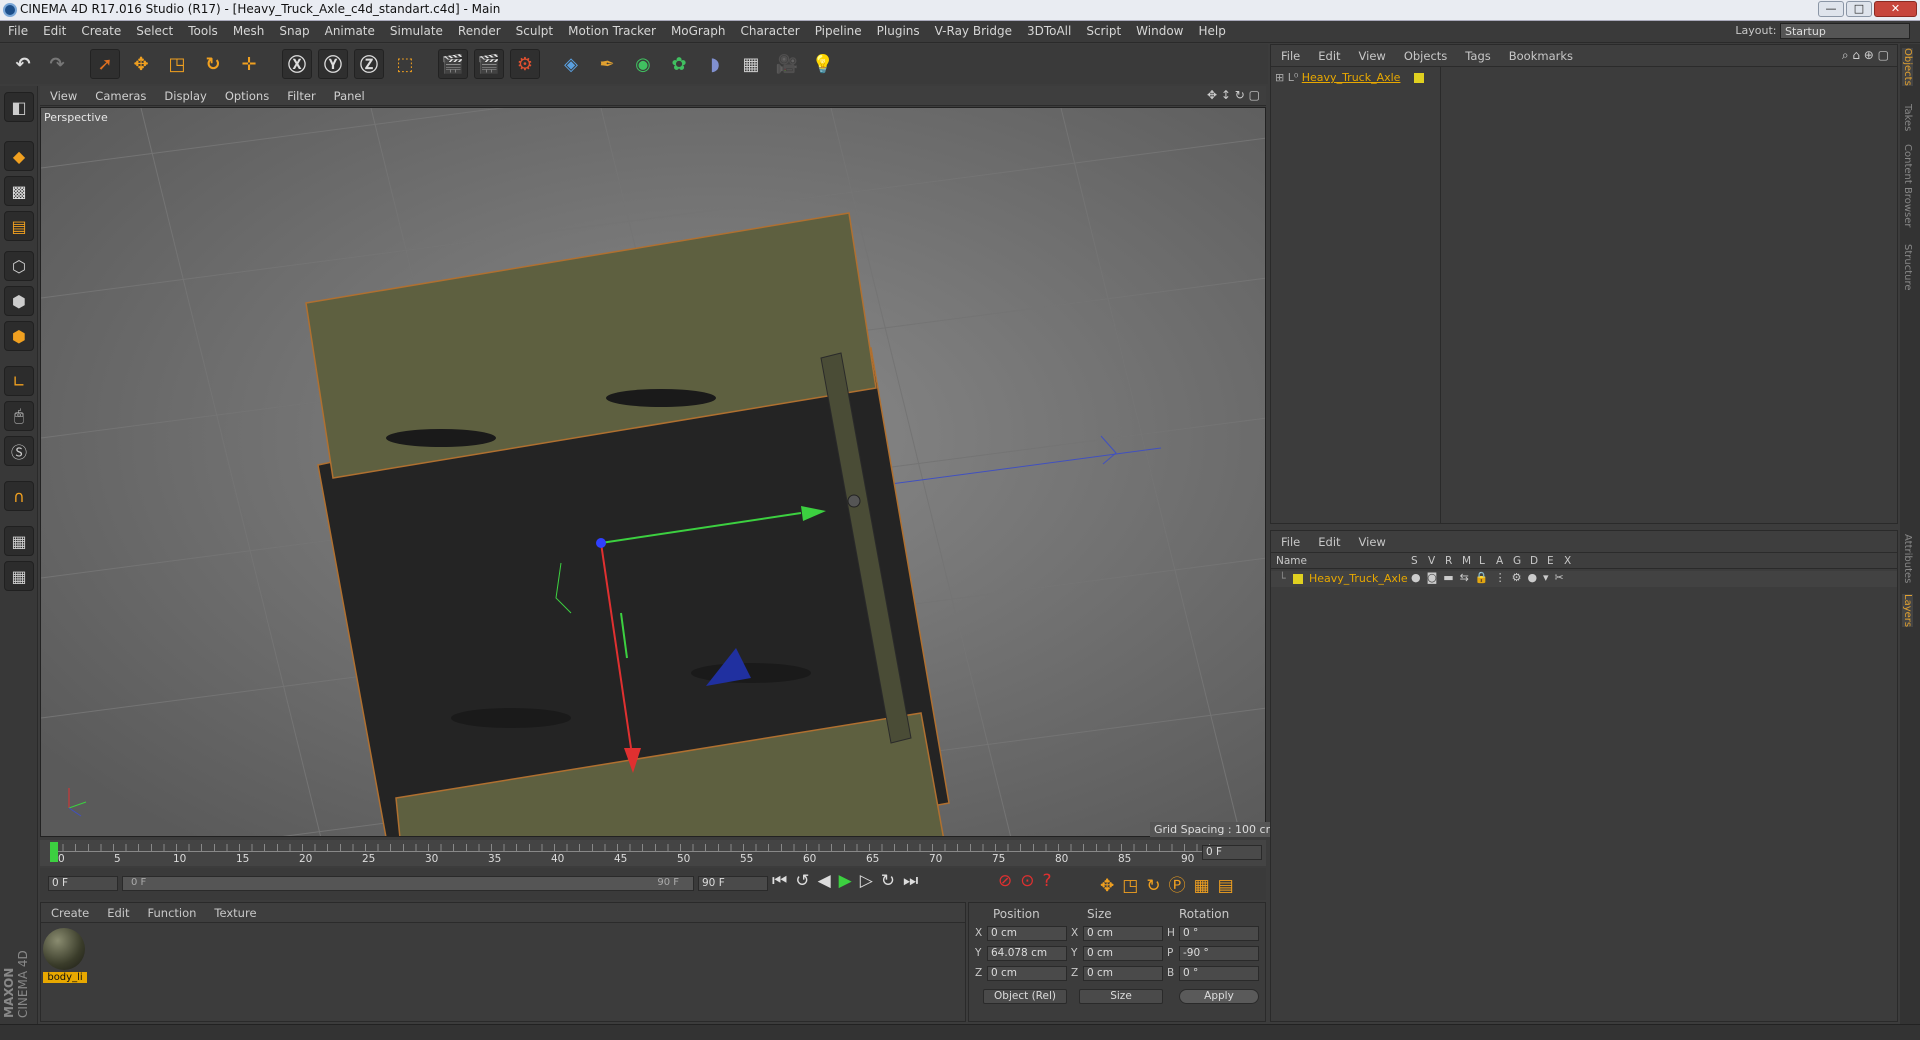 This screenshot has width=1920, height=1040. I want to click on cloner-icon: ✿, so click(679, 64).